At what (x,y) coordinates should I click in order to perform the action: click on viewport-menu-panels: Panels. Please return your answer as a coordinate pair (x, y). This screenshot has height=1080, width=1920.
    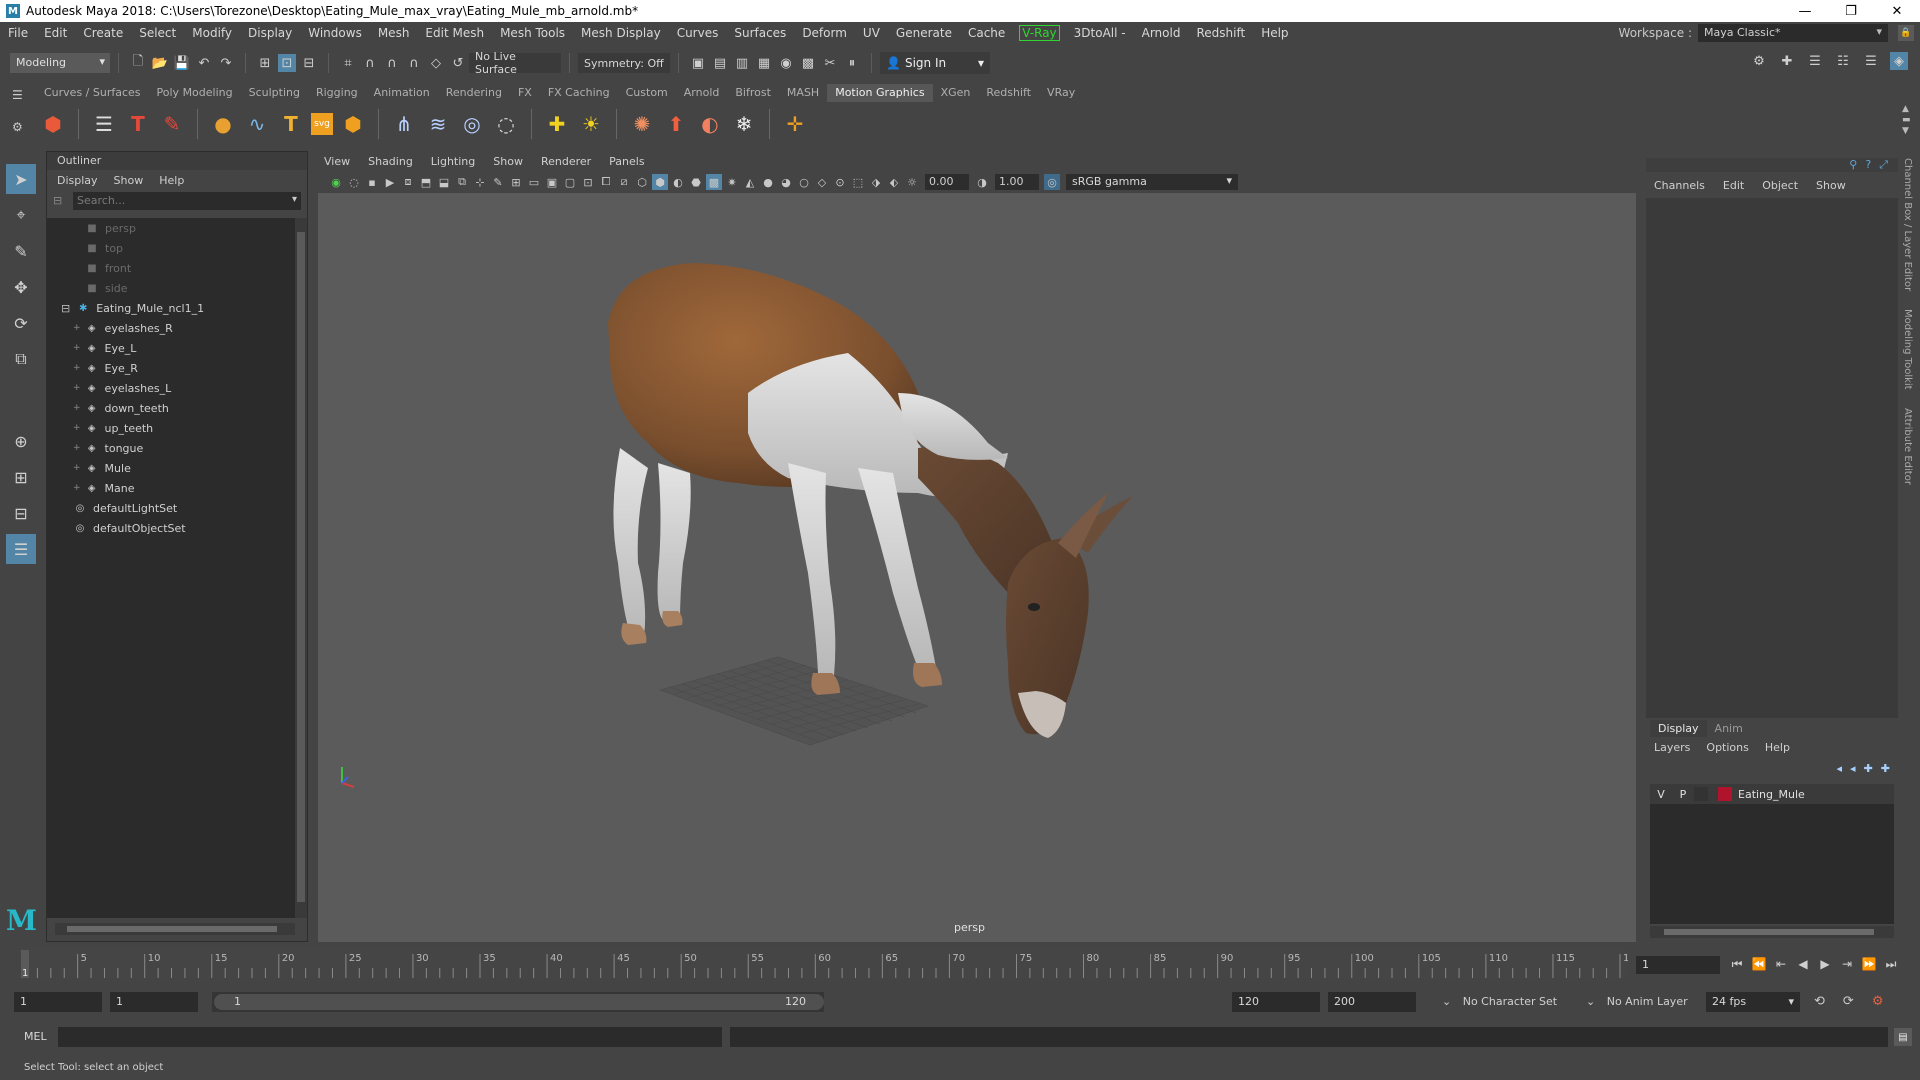
    Looking at the image, I should click on (626, 161).